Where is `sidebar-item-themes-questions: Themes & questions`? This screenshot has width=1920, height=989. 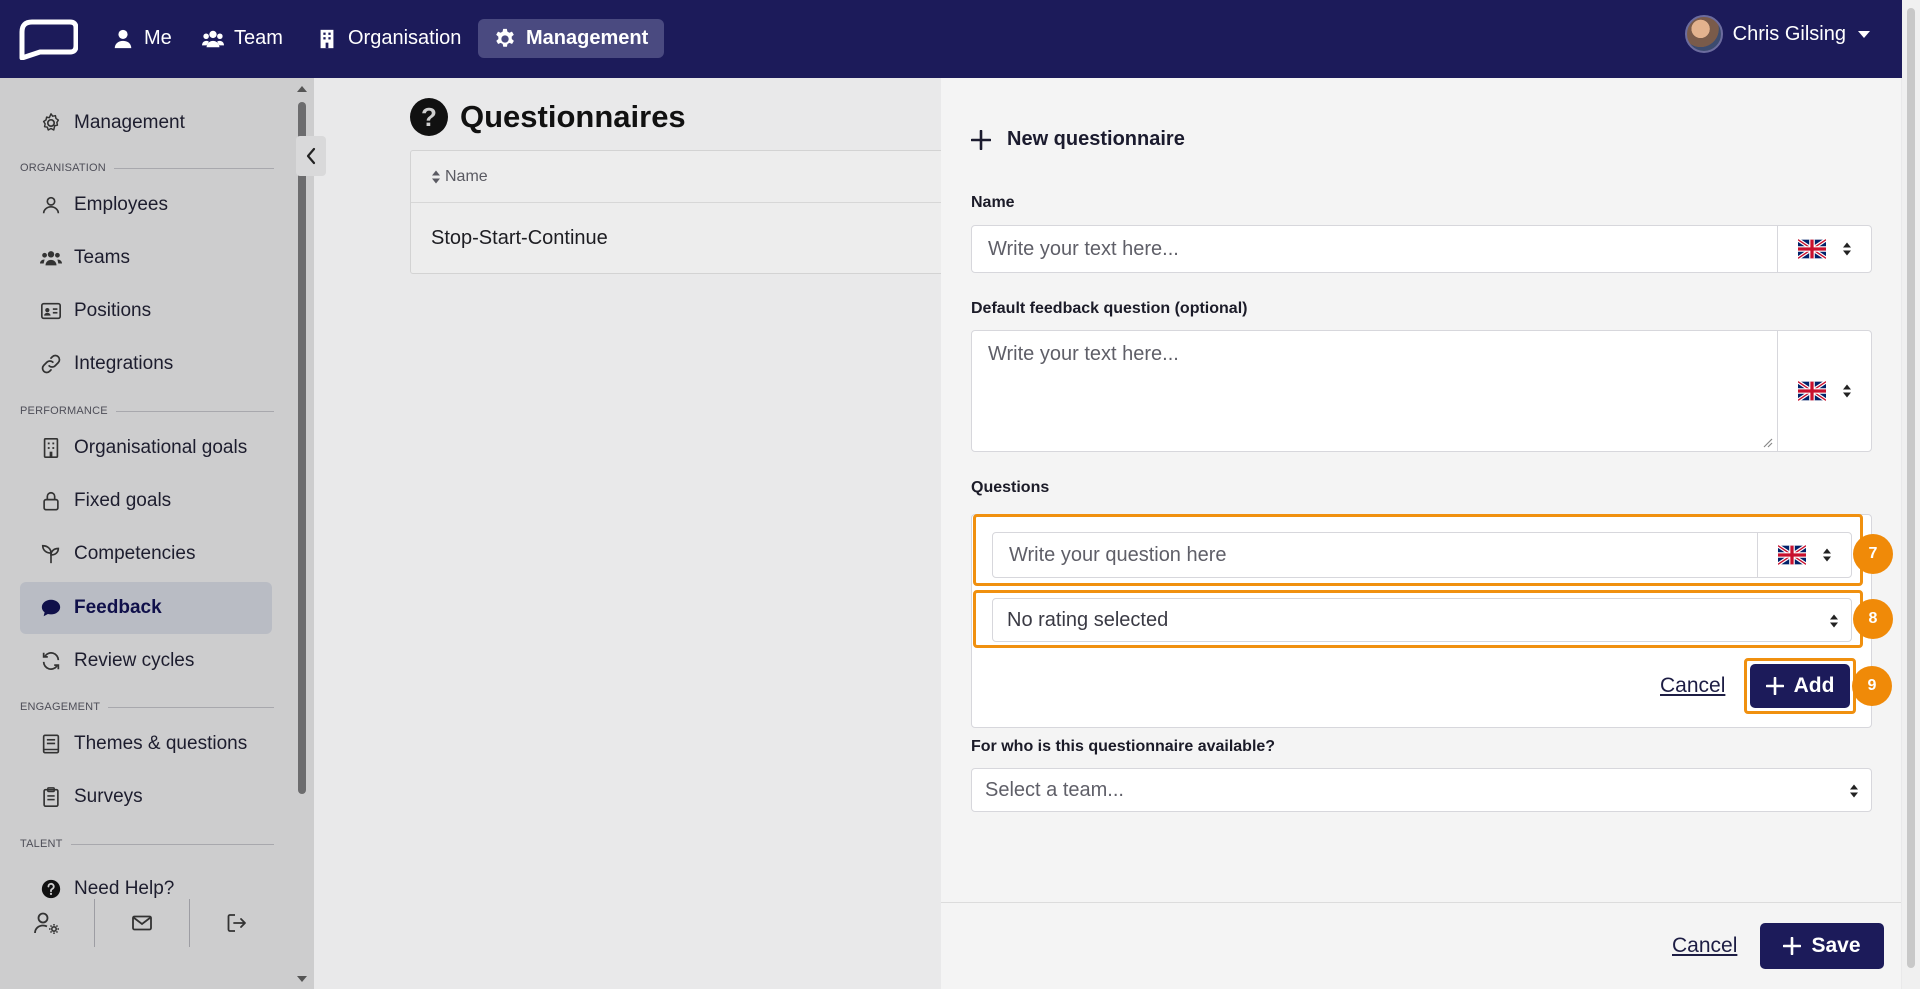 sidebar-item-themes-questions: Themes & questions is located at coordinates (146, 744).